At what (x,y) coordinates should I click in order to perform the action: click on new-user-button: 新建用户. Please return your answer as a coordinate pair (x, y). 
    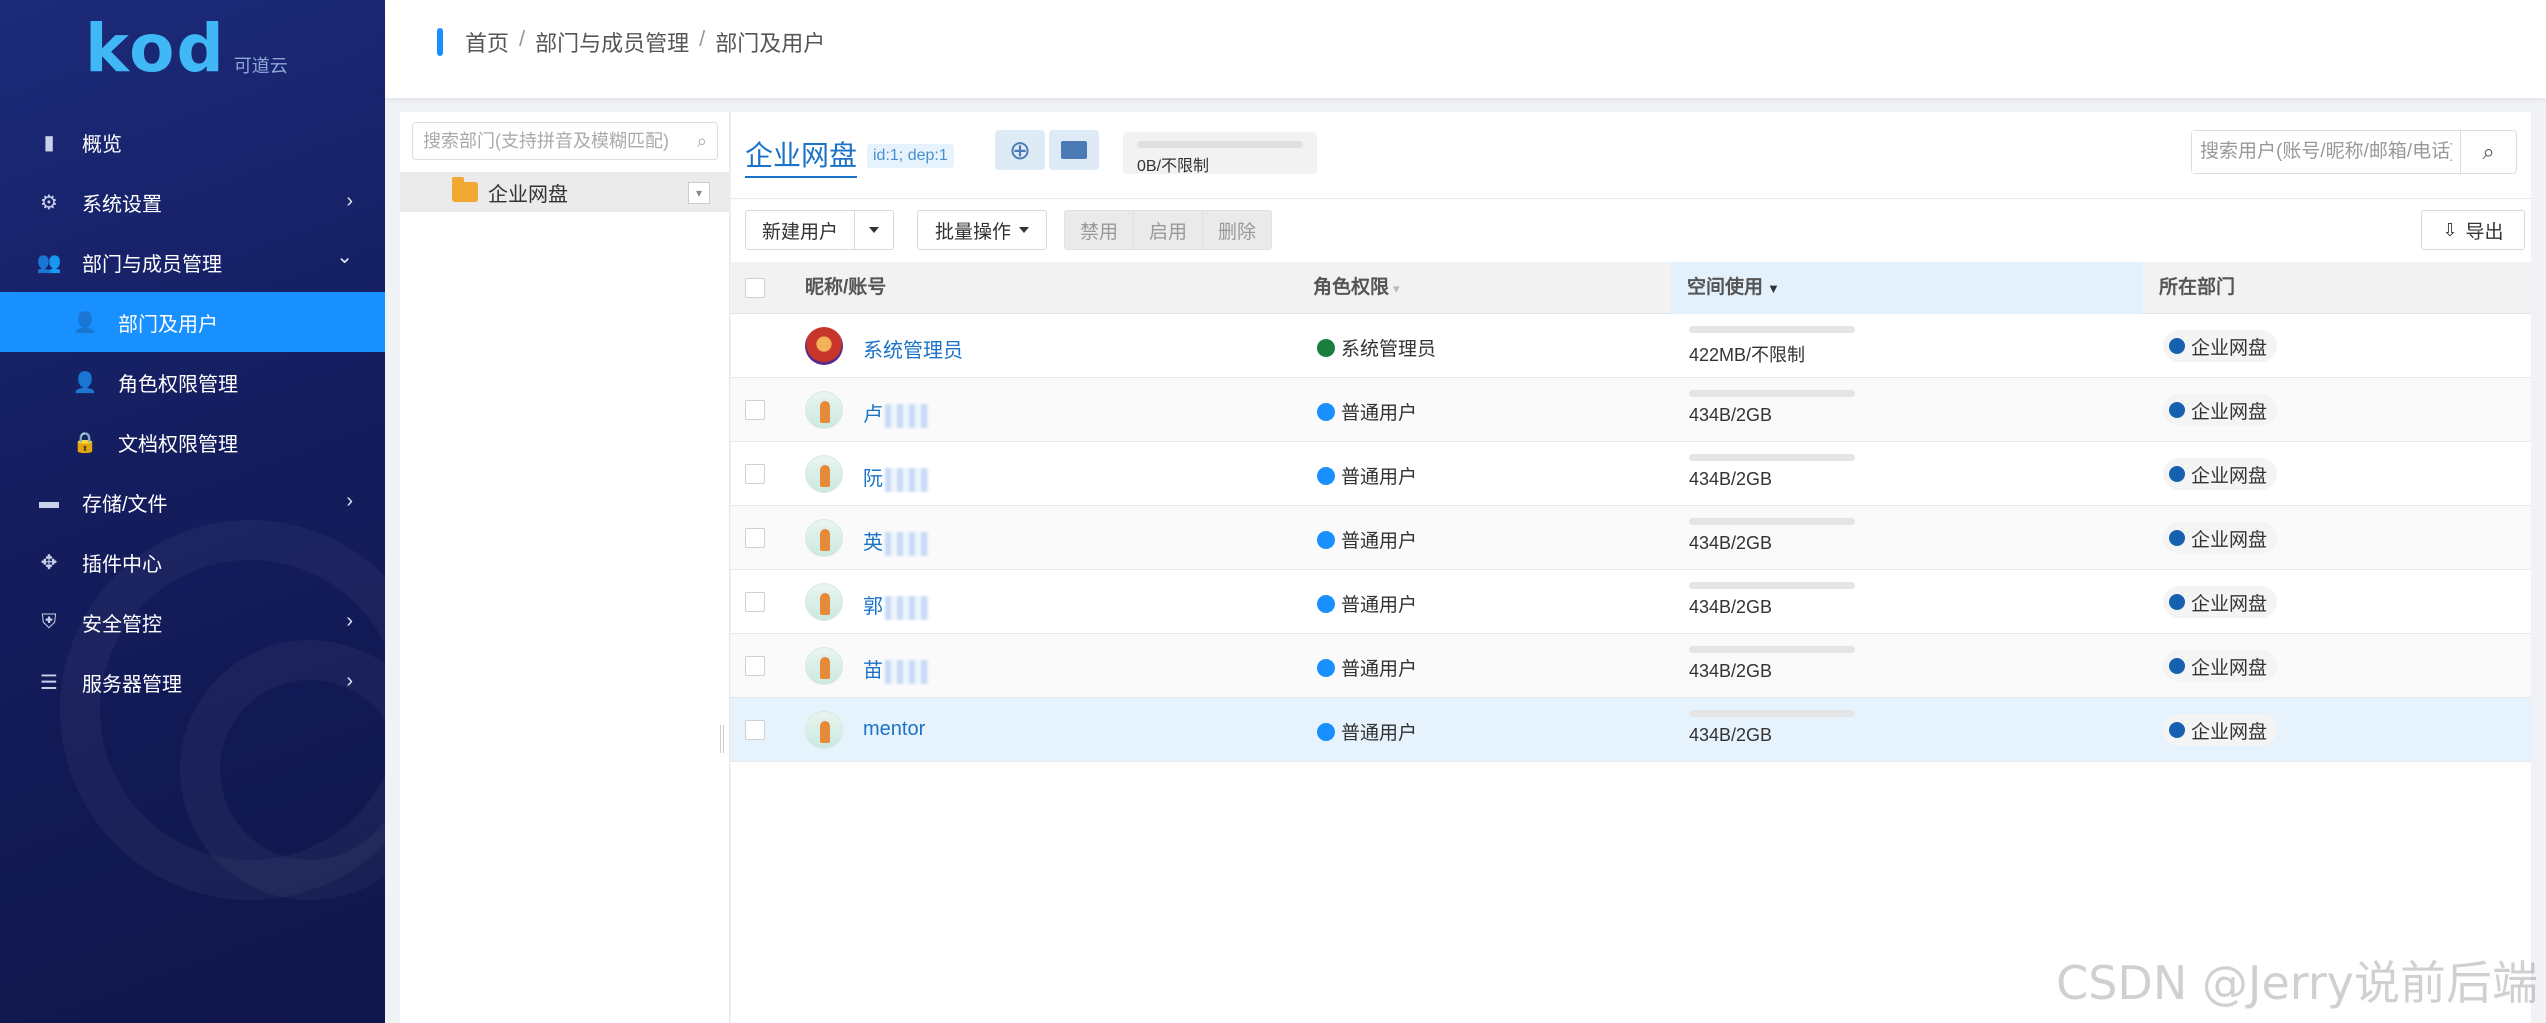
    Looking at the image, I should click on (800, 230).